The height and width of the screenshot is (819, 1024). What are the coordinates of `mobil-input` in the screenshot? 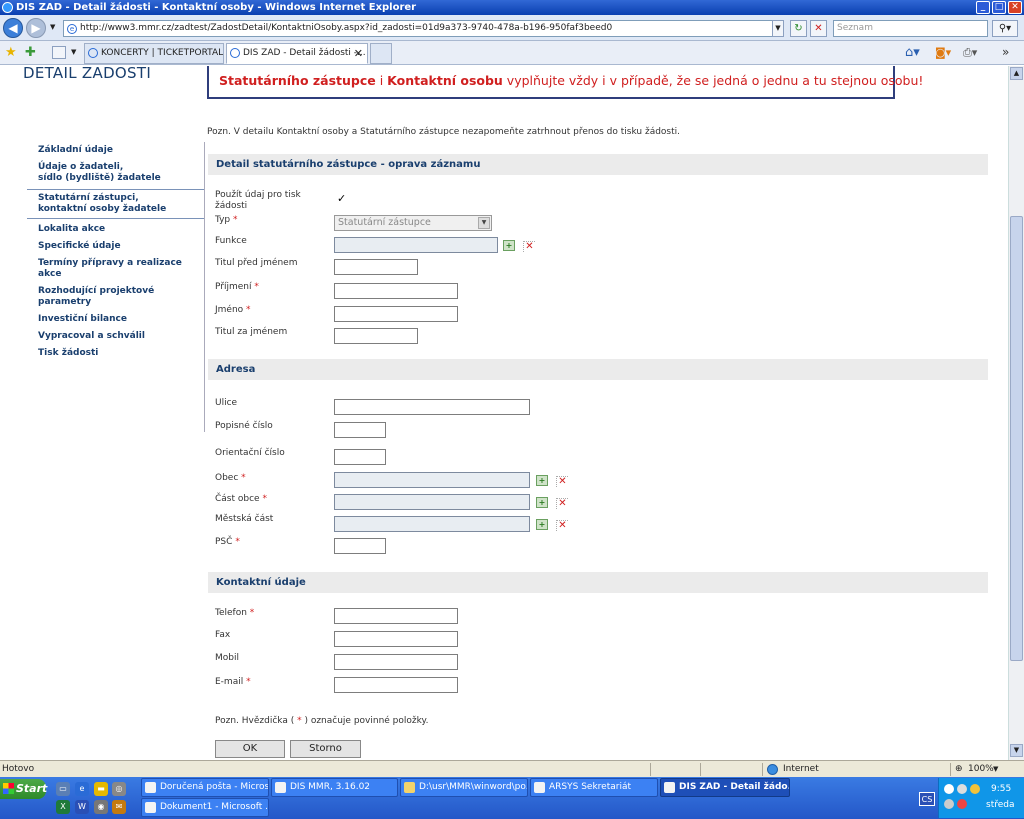 It's located at (396, 662).